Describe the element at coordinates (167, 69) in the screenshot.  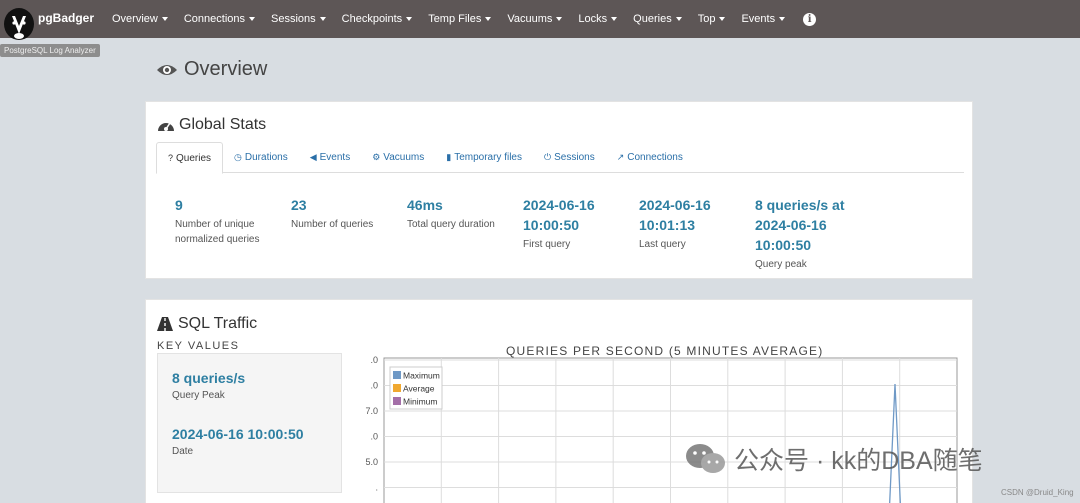
I see `eye-icon` at that location.